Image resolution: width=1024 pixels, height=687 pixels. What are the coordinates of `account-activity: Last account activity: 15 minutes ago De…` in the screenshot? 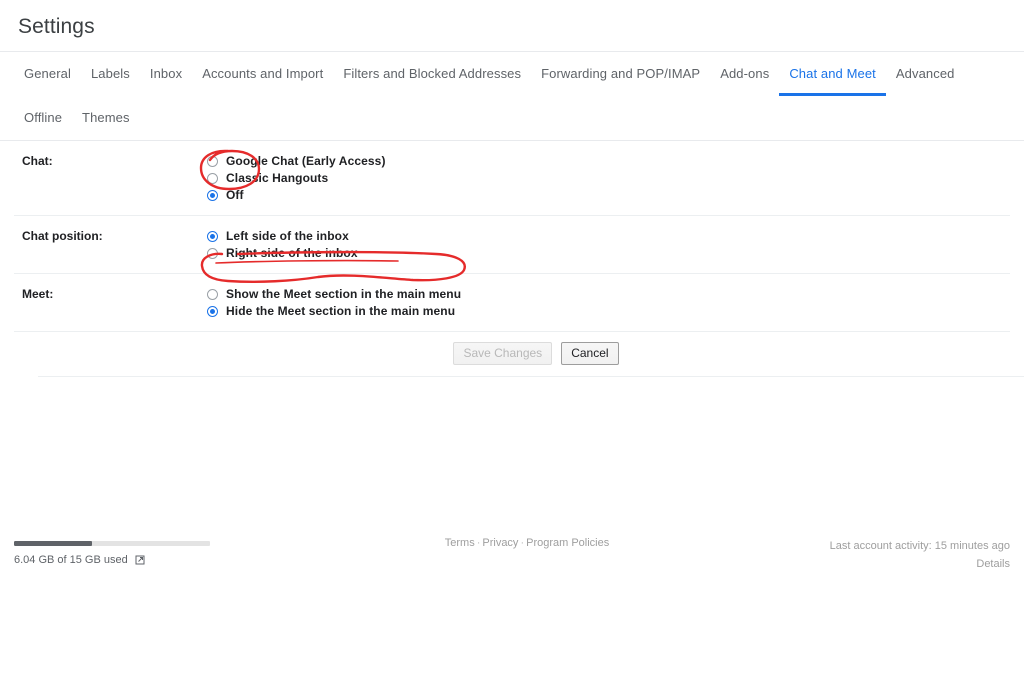 It's located at (860, 553).